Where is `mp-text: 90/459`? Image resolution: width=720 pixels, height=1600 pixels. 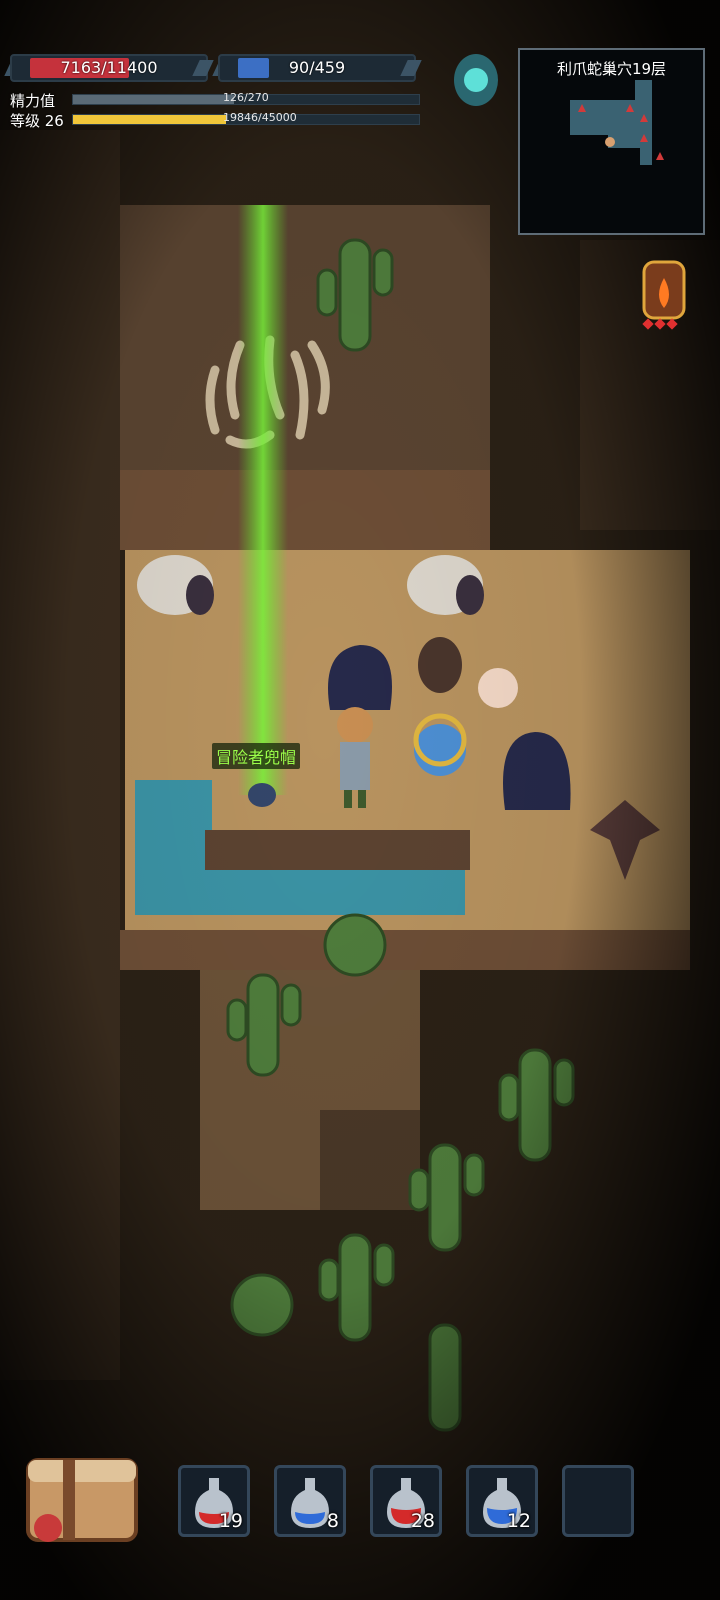
mp-text: 90/459 is located at coordinates (317, 67).